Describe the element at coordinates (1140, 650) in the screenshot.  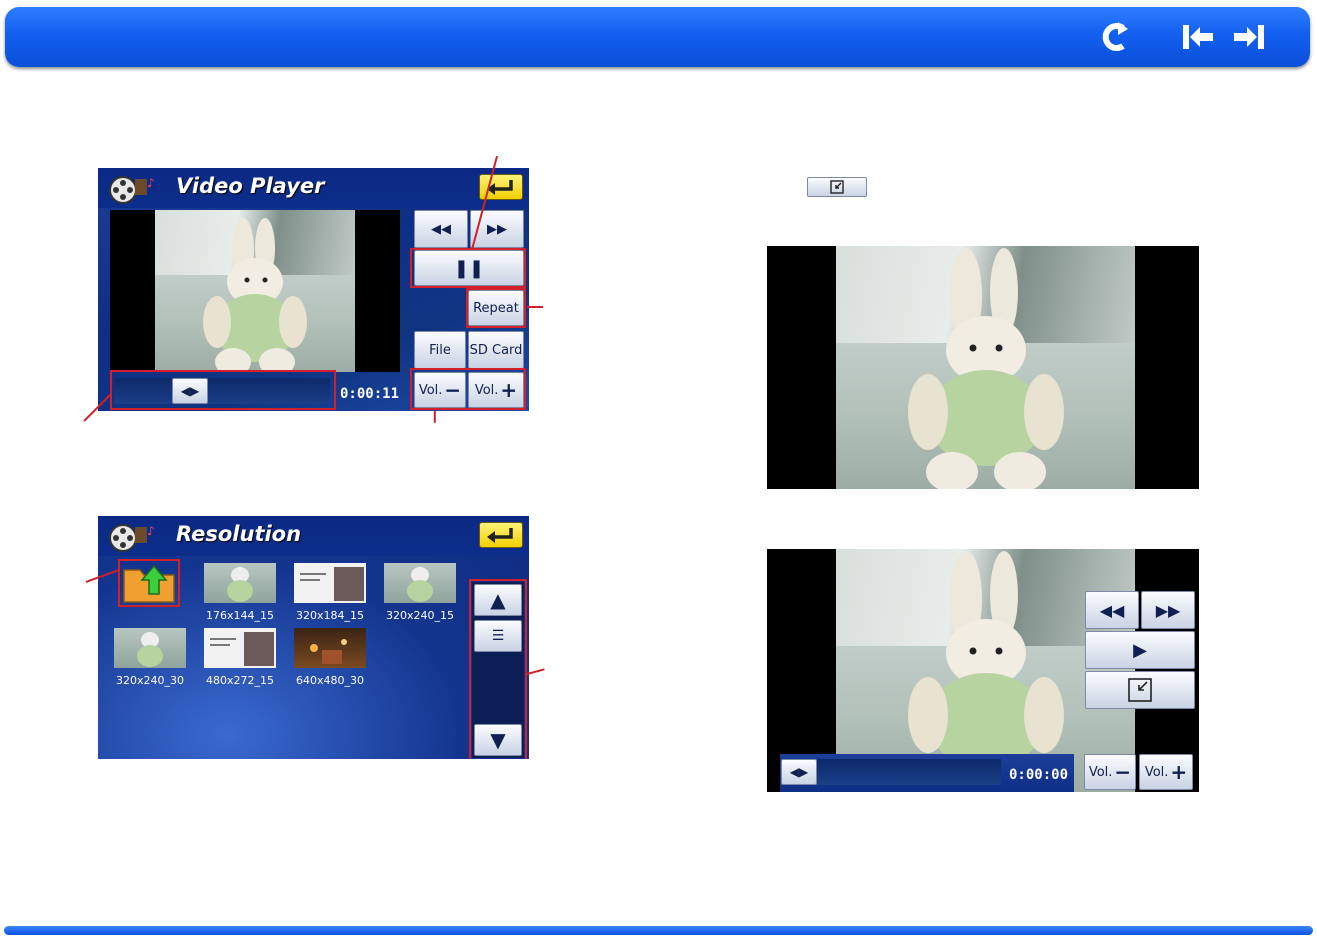
I see `play-button: ▶` at that location.